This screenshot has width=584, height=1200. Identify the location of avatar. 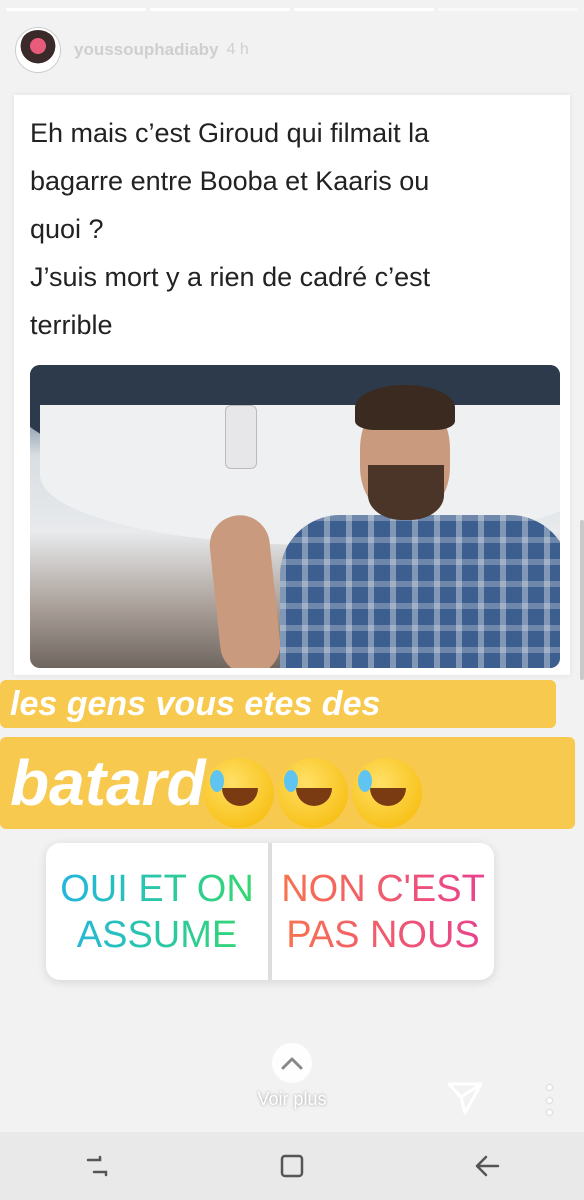
(38, 50).